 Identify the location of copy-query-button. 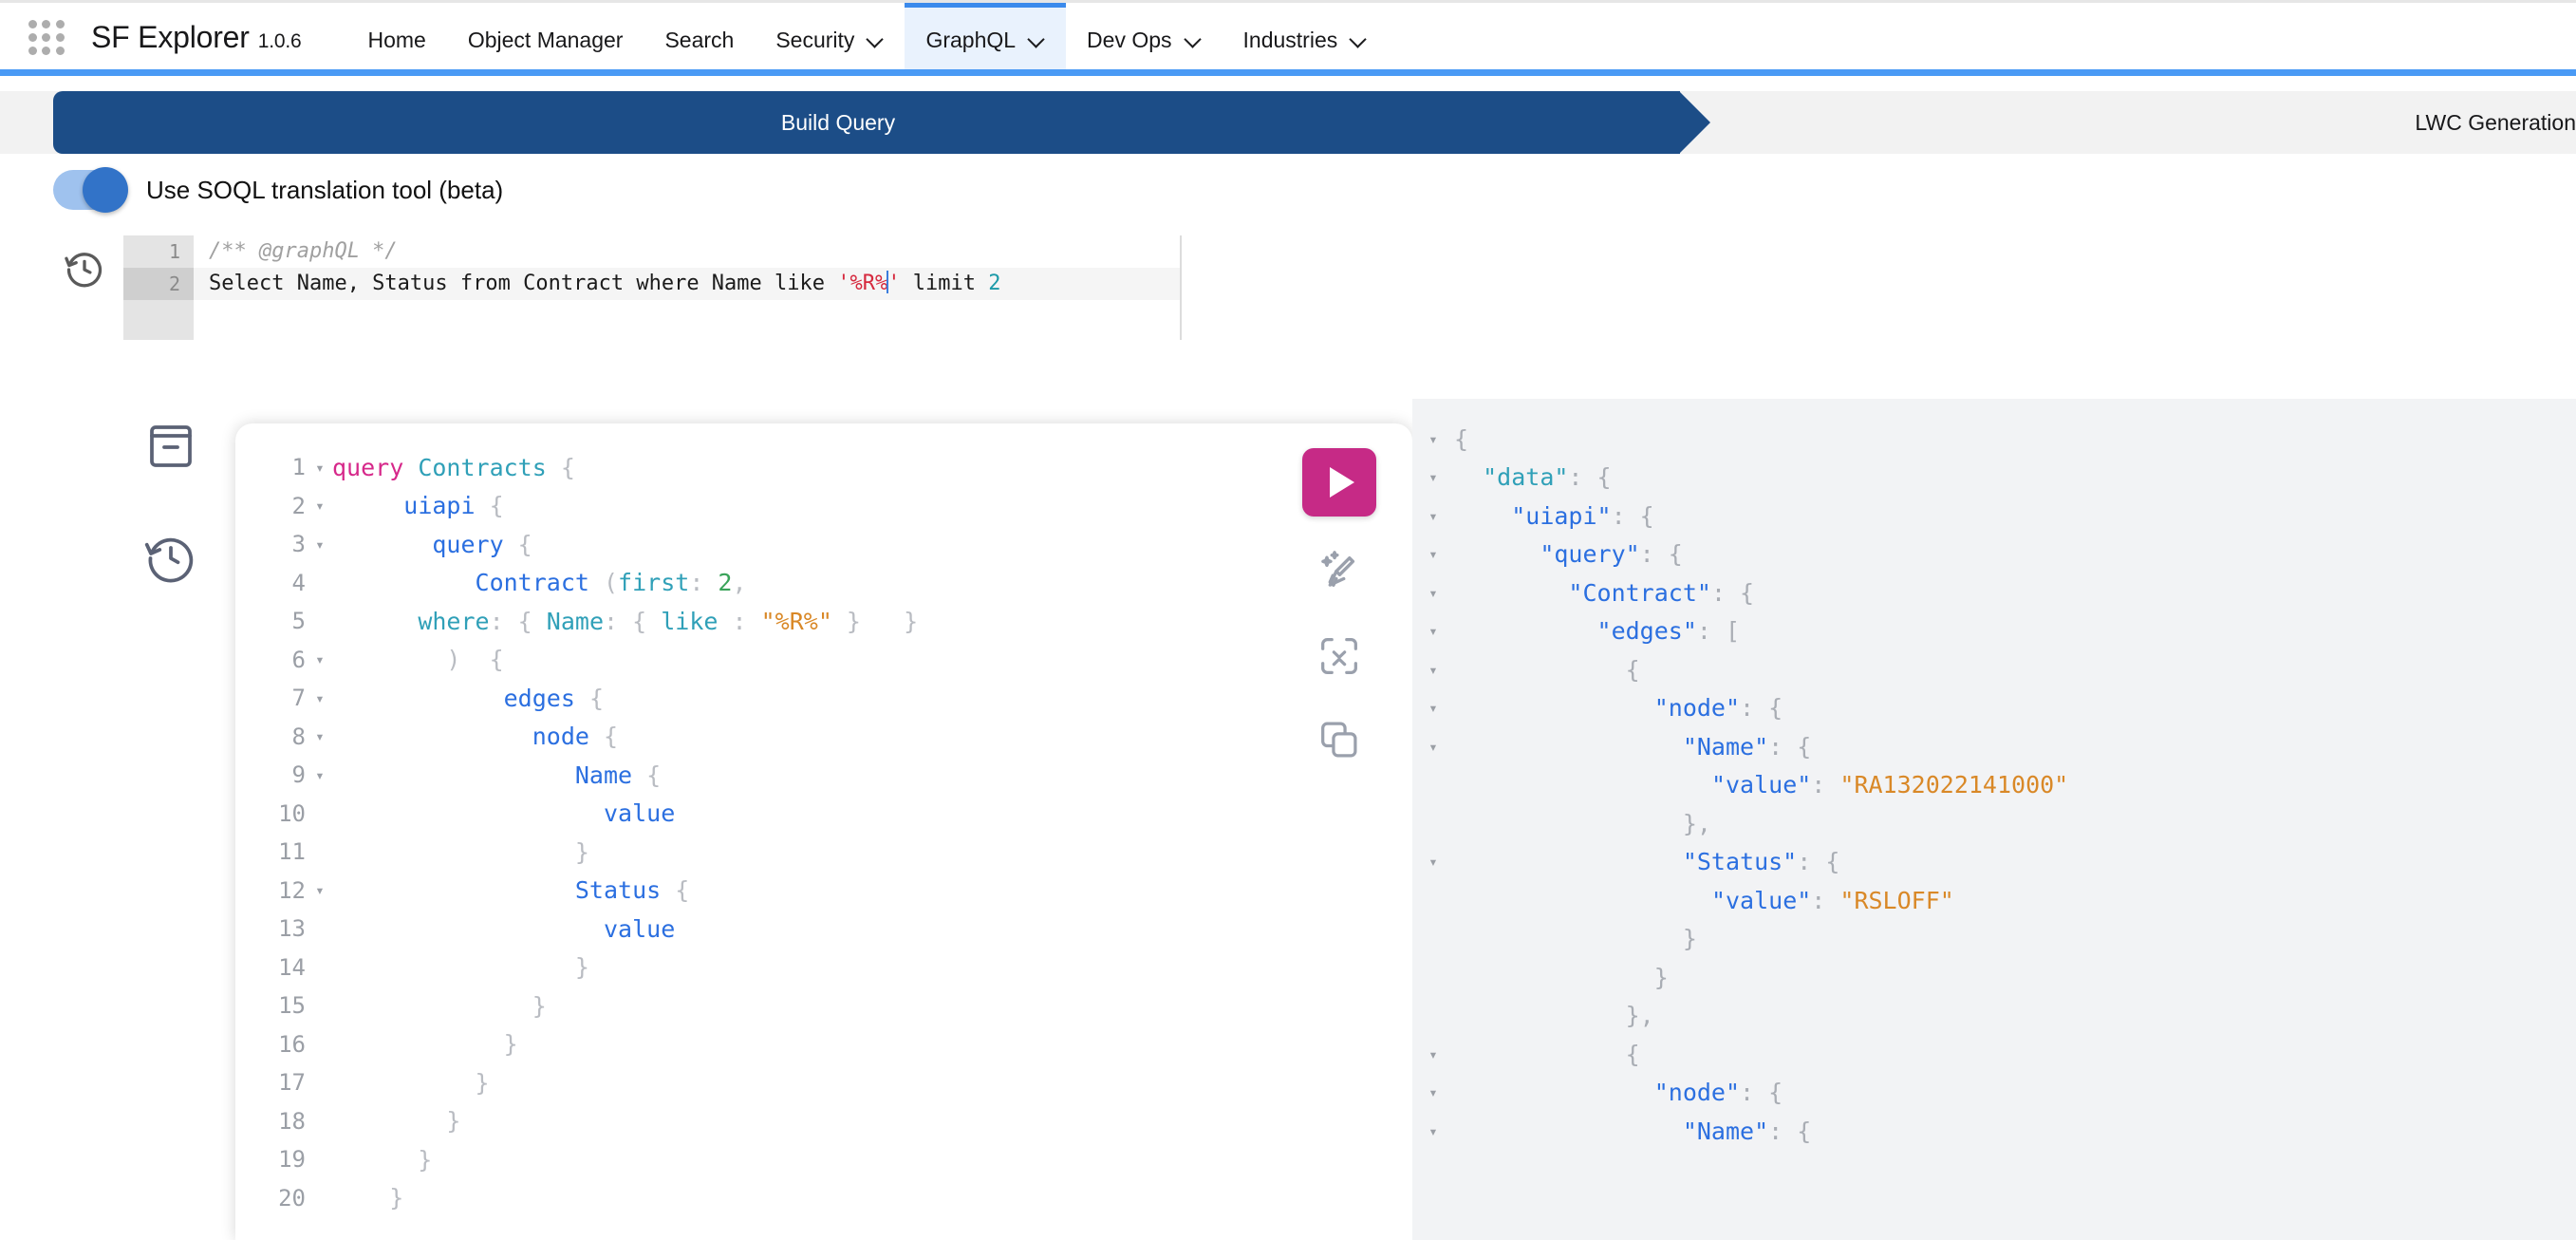
(1339, 739).